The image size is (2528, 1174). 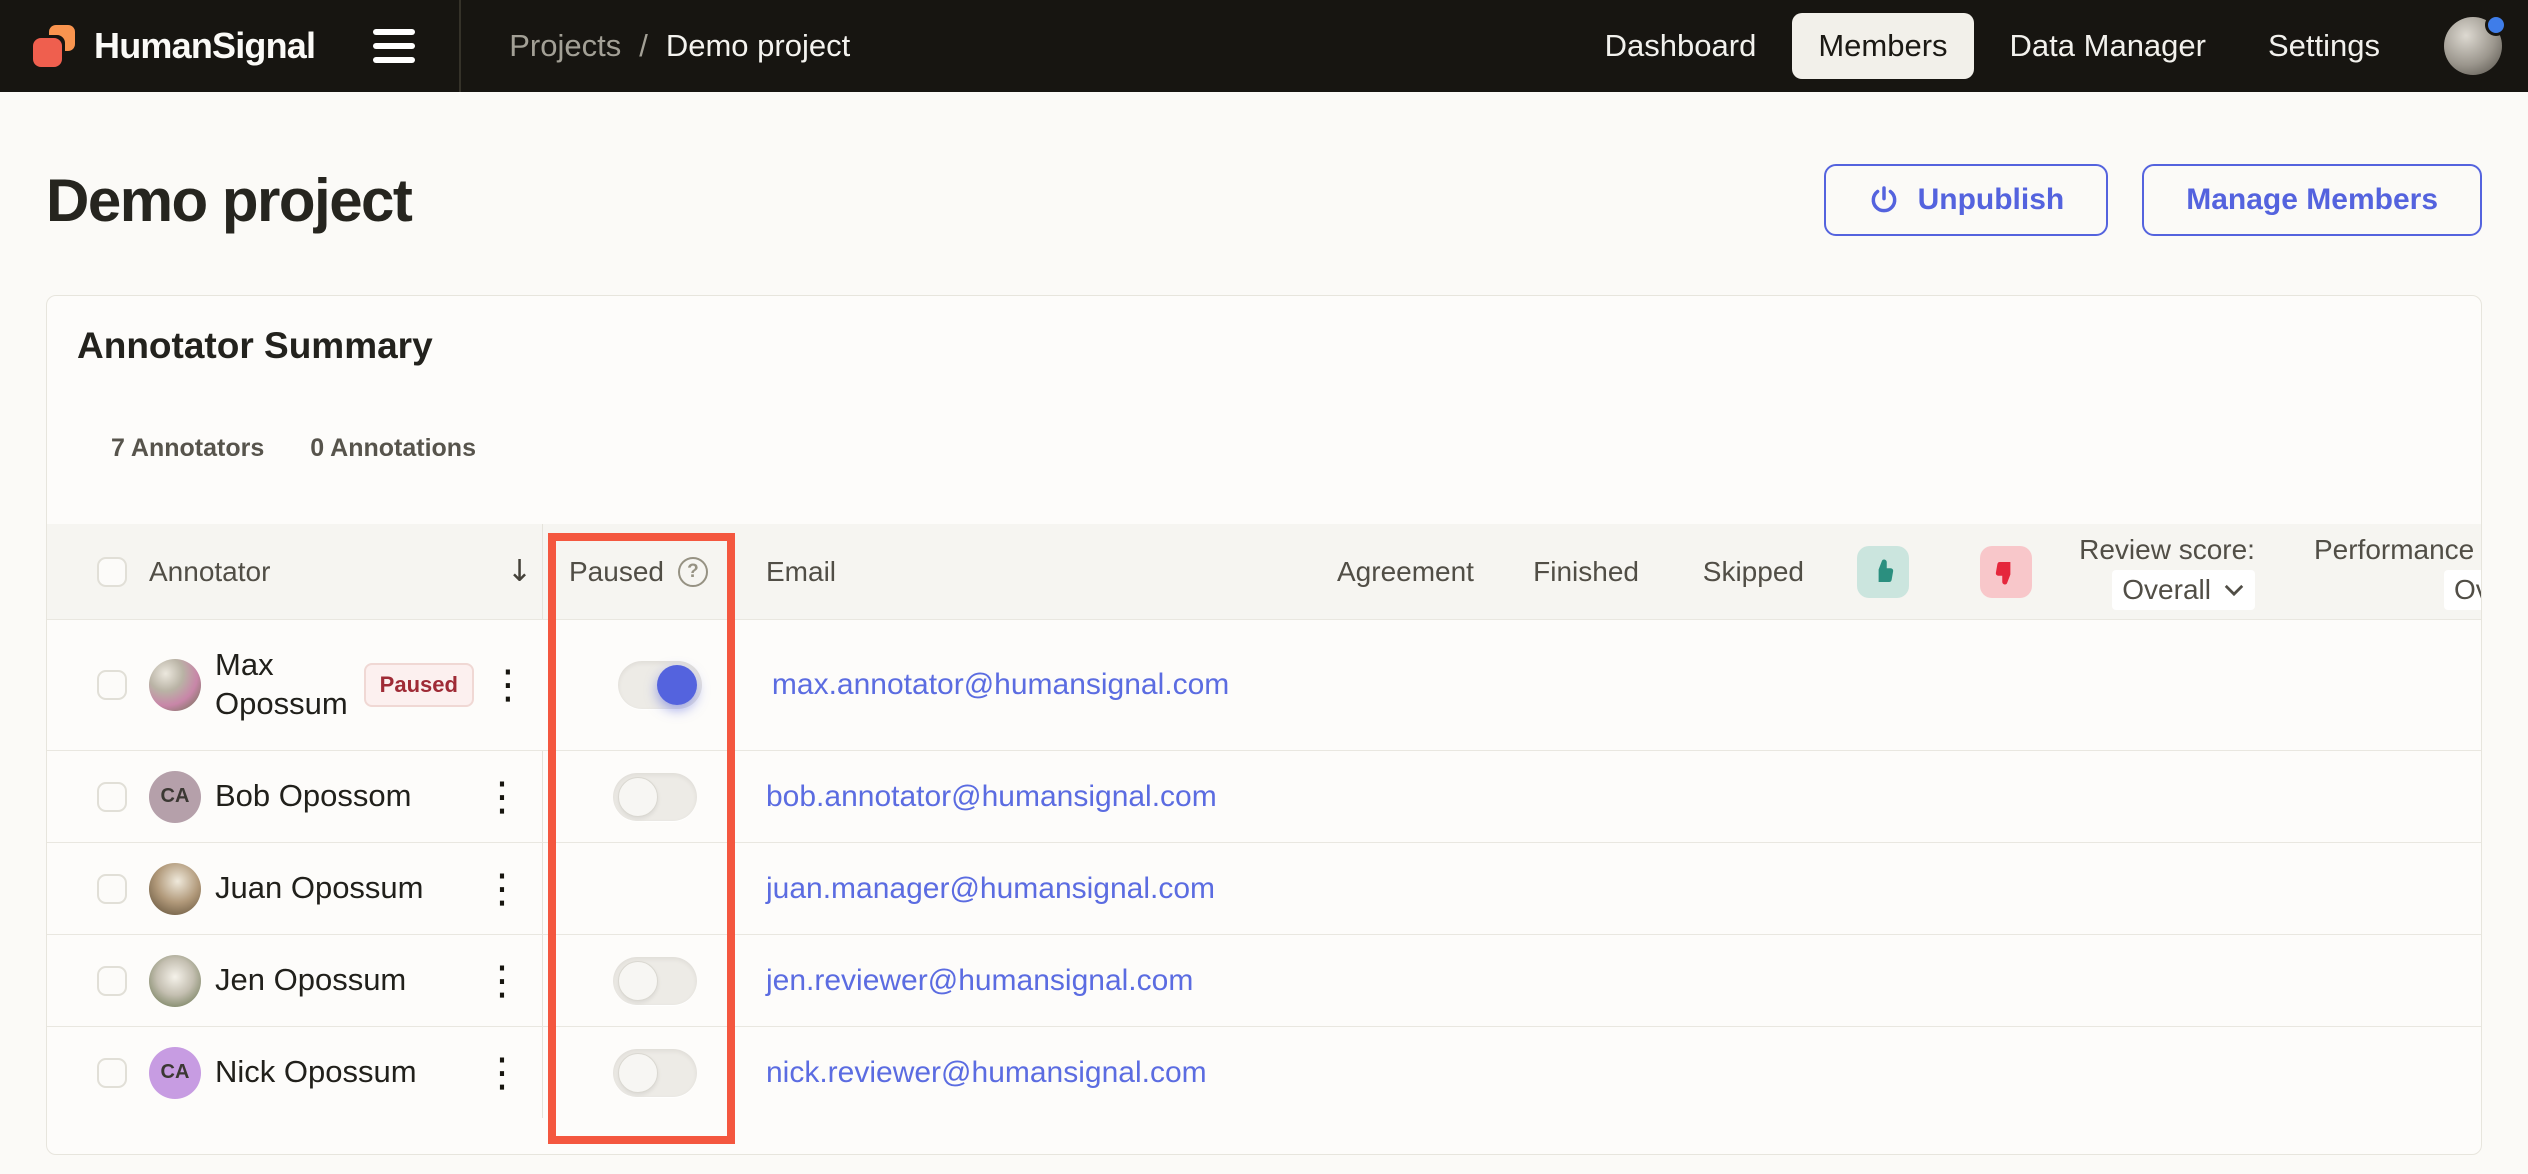 I want to click on member-name: Nick Opossum, so click(x=316, y=1072).